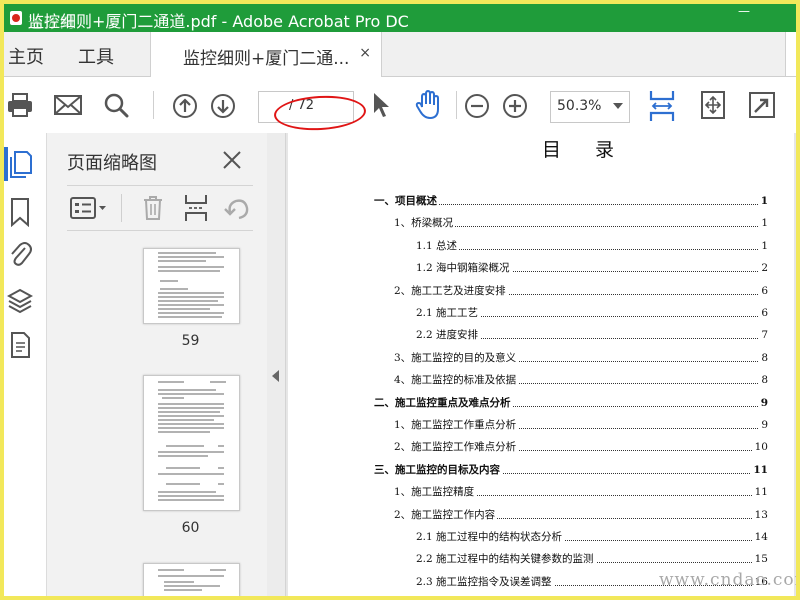 This screenshot has width=800, height=600. I want to click on toc-entry: 2、施工监控工作难点分析 10, so click(528, 447).